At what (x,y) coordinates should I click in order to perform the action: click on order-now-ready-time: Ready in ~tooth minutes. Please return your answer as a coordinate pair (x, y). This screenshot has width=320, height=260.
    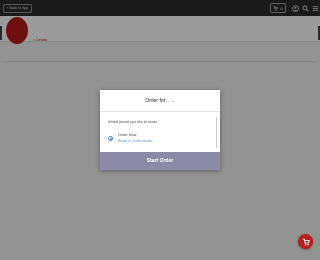
    Looking at the image, I should click on (135, 141).